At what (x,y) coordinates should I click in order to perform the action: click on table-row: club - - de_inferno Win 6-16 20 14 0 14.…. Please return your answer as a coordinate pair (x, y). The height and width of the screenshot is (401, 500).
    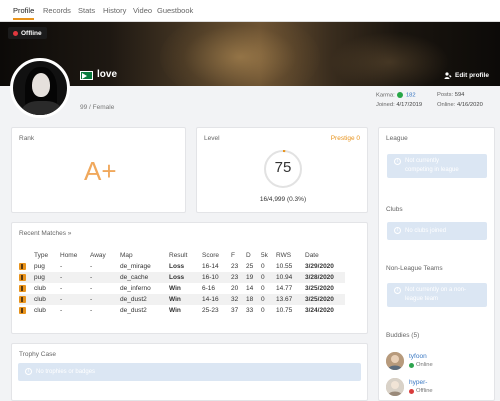
    Looking at the image, I should click on (182, 288).